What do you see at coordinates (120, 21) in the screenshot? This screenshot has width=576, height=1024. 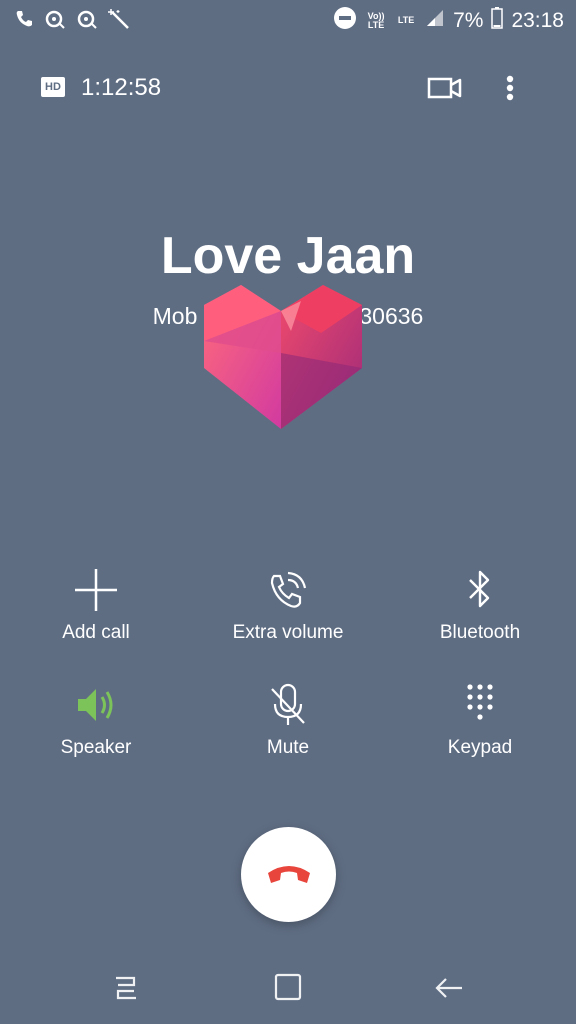 I see `magic-wand-icon` at bounding box center [120, 21].